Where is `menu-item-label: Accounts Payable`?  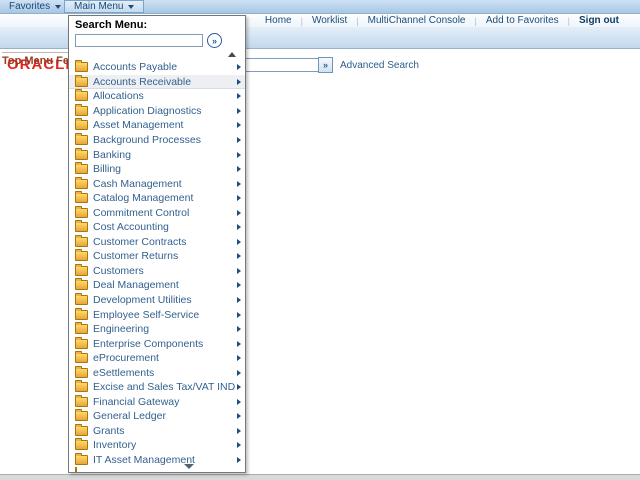 menu-item-label: Accounts Payable is located at coordinates (135, 67).